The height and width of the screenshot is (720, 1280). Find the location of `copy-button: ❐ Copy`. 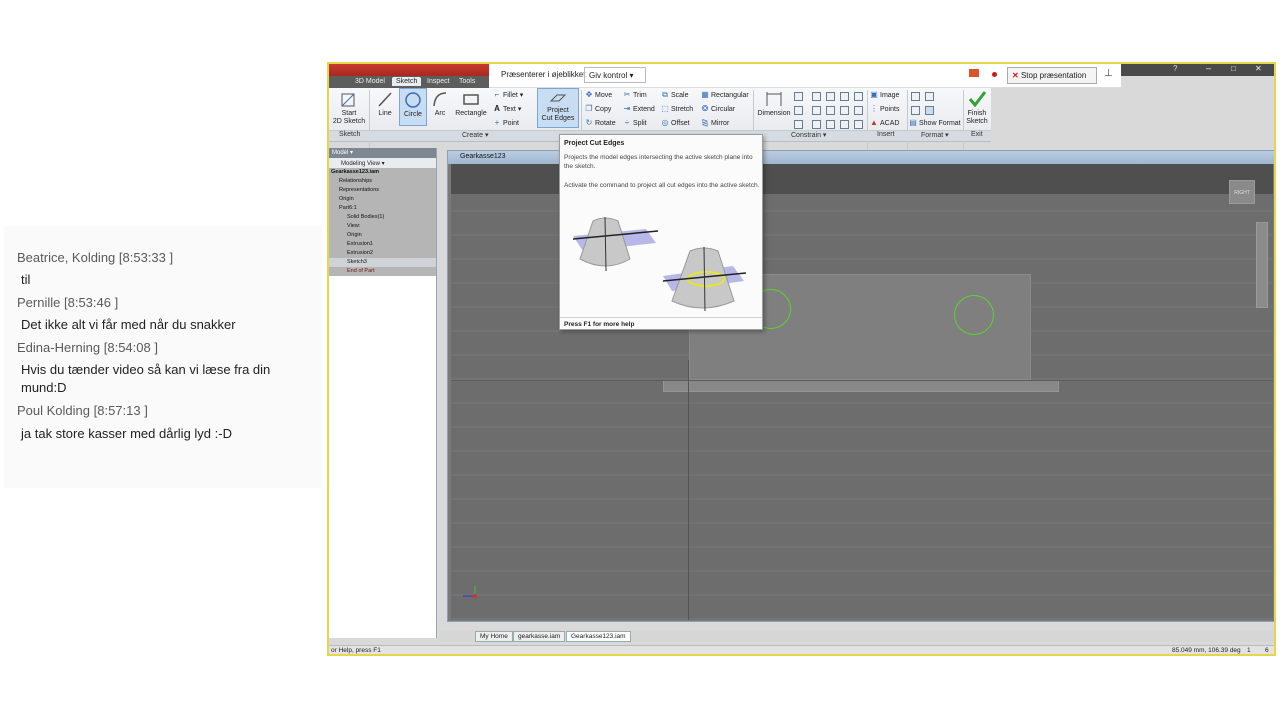

copy-button: ❐ Copy is located at coordinates (598, 109).